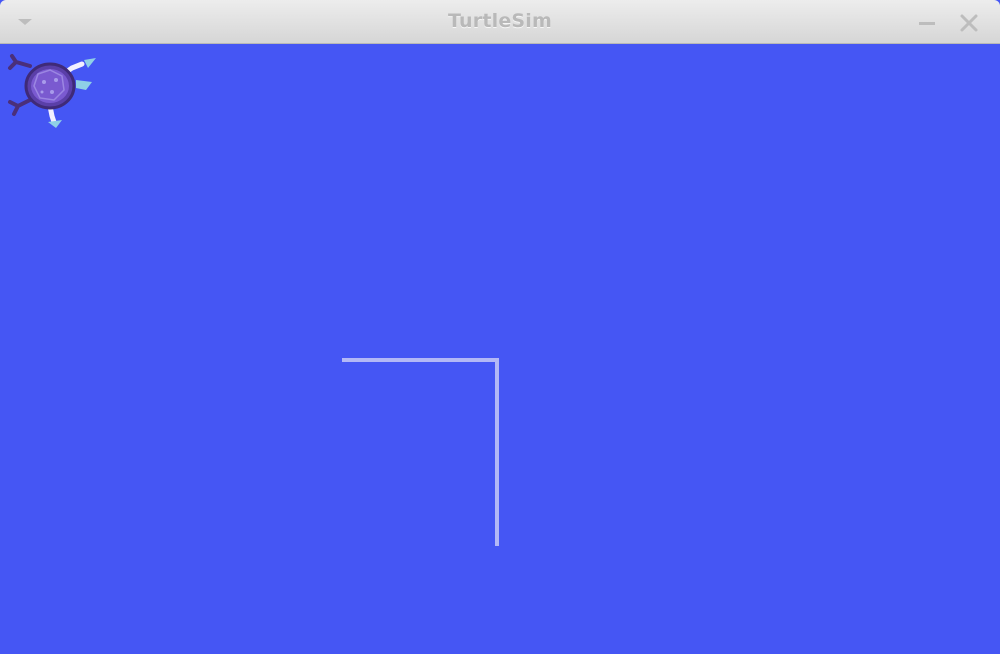 This screenshot has height=654, width=1000. I want to click on pen-trail, so click(420, 452).